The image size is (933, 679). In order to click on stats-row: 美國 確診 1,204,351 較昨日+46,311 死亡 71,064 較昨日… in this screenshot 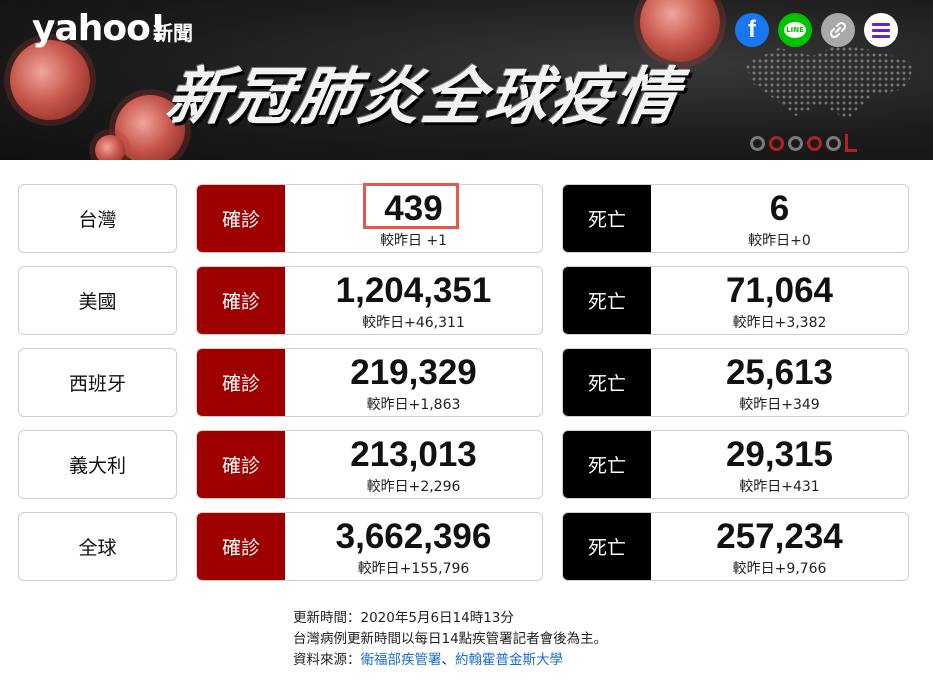, I will do `click(464, 300)`.